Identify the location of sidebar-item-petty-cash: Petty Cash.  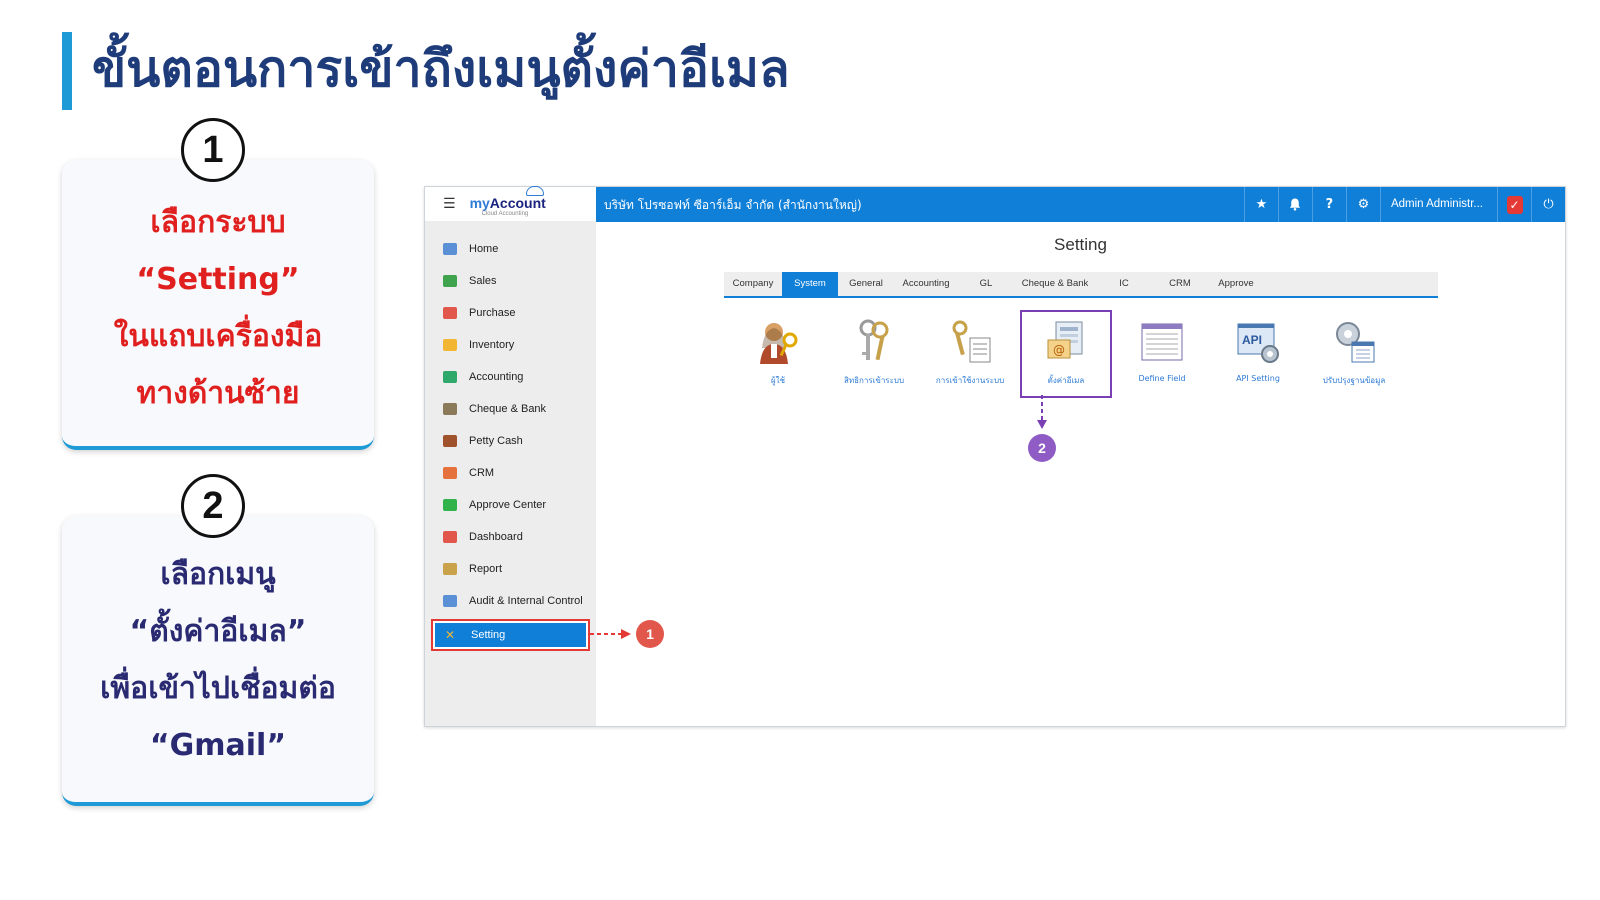
(510, 441).